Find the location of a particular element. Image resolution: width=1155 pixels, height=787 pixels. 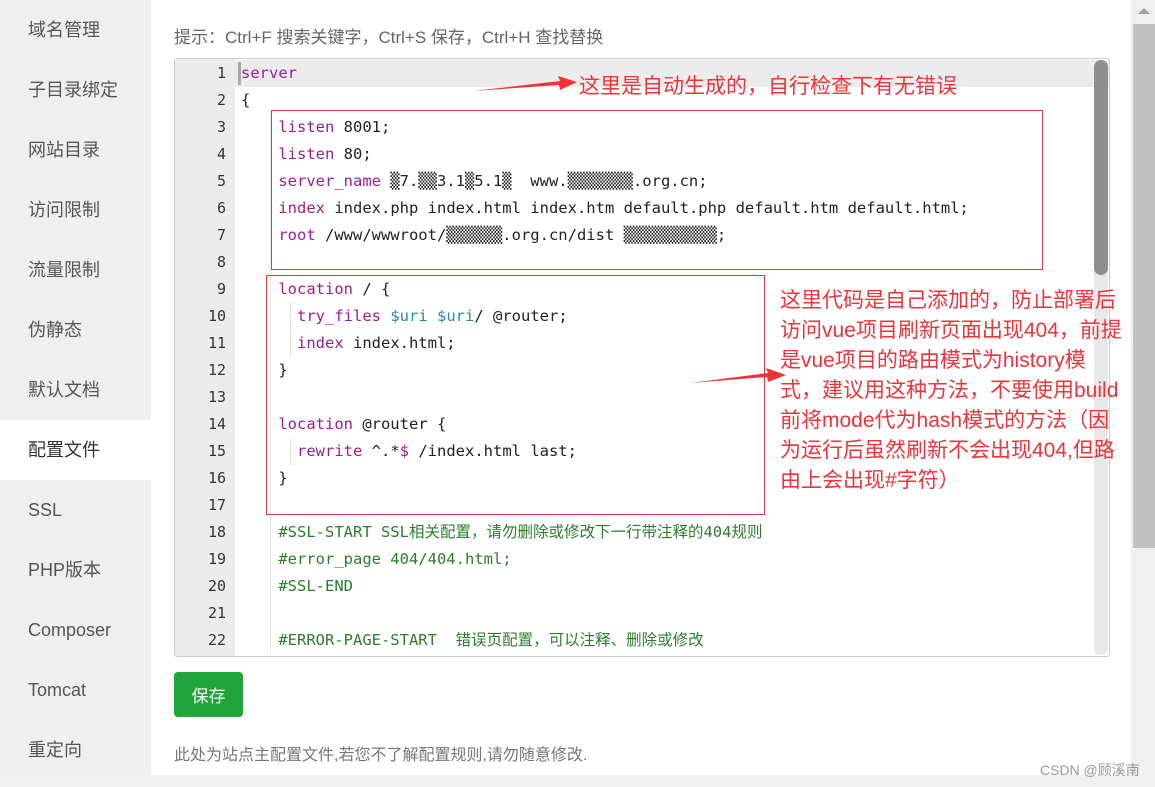

line-number: 12 is located at coordinates (216, 370).